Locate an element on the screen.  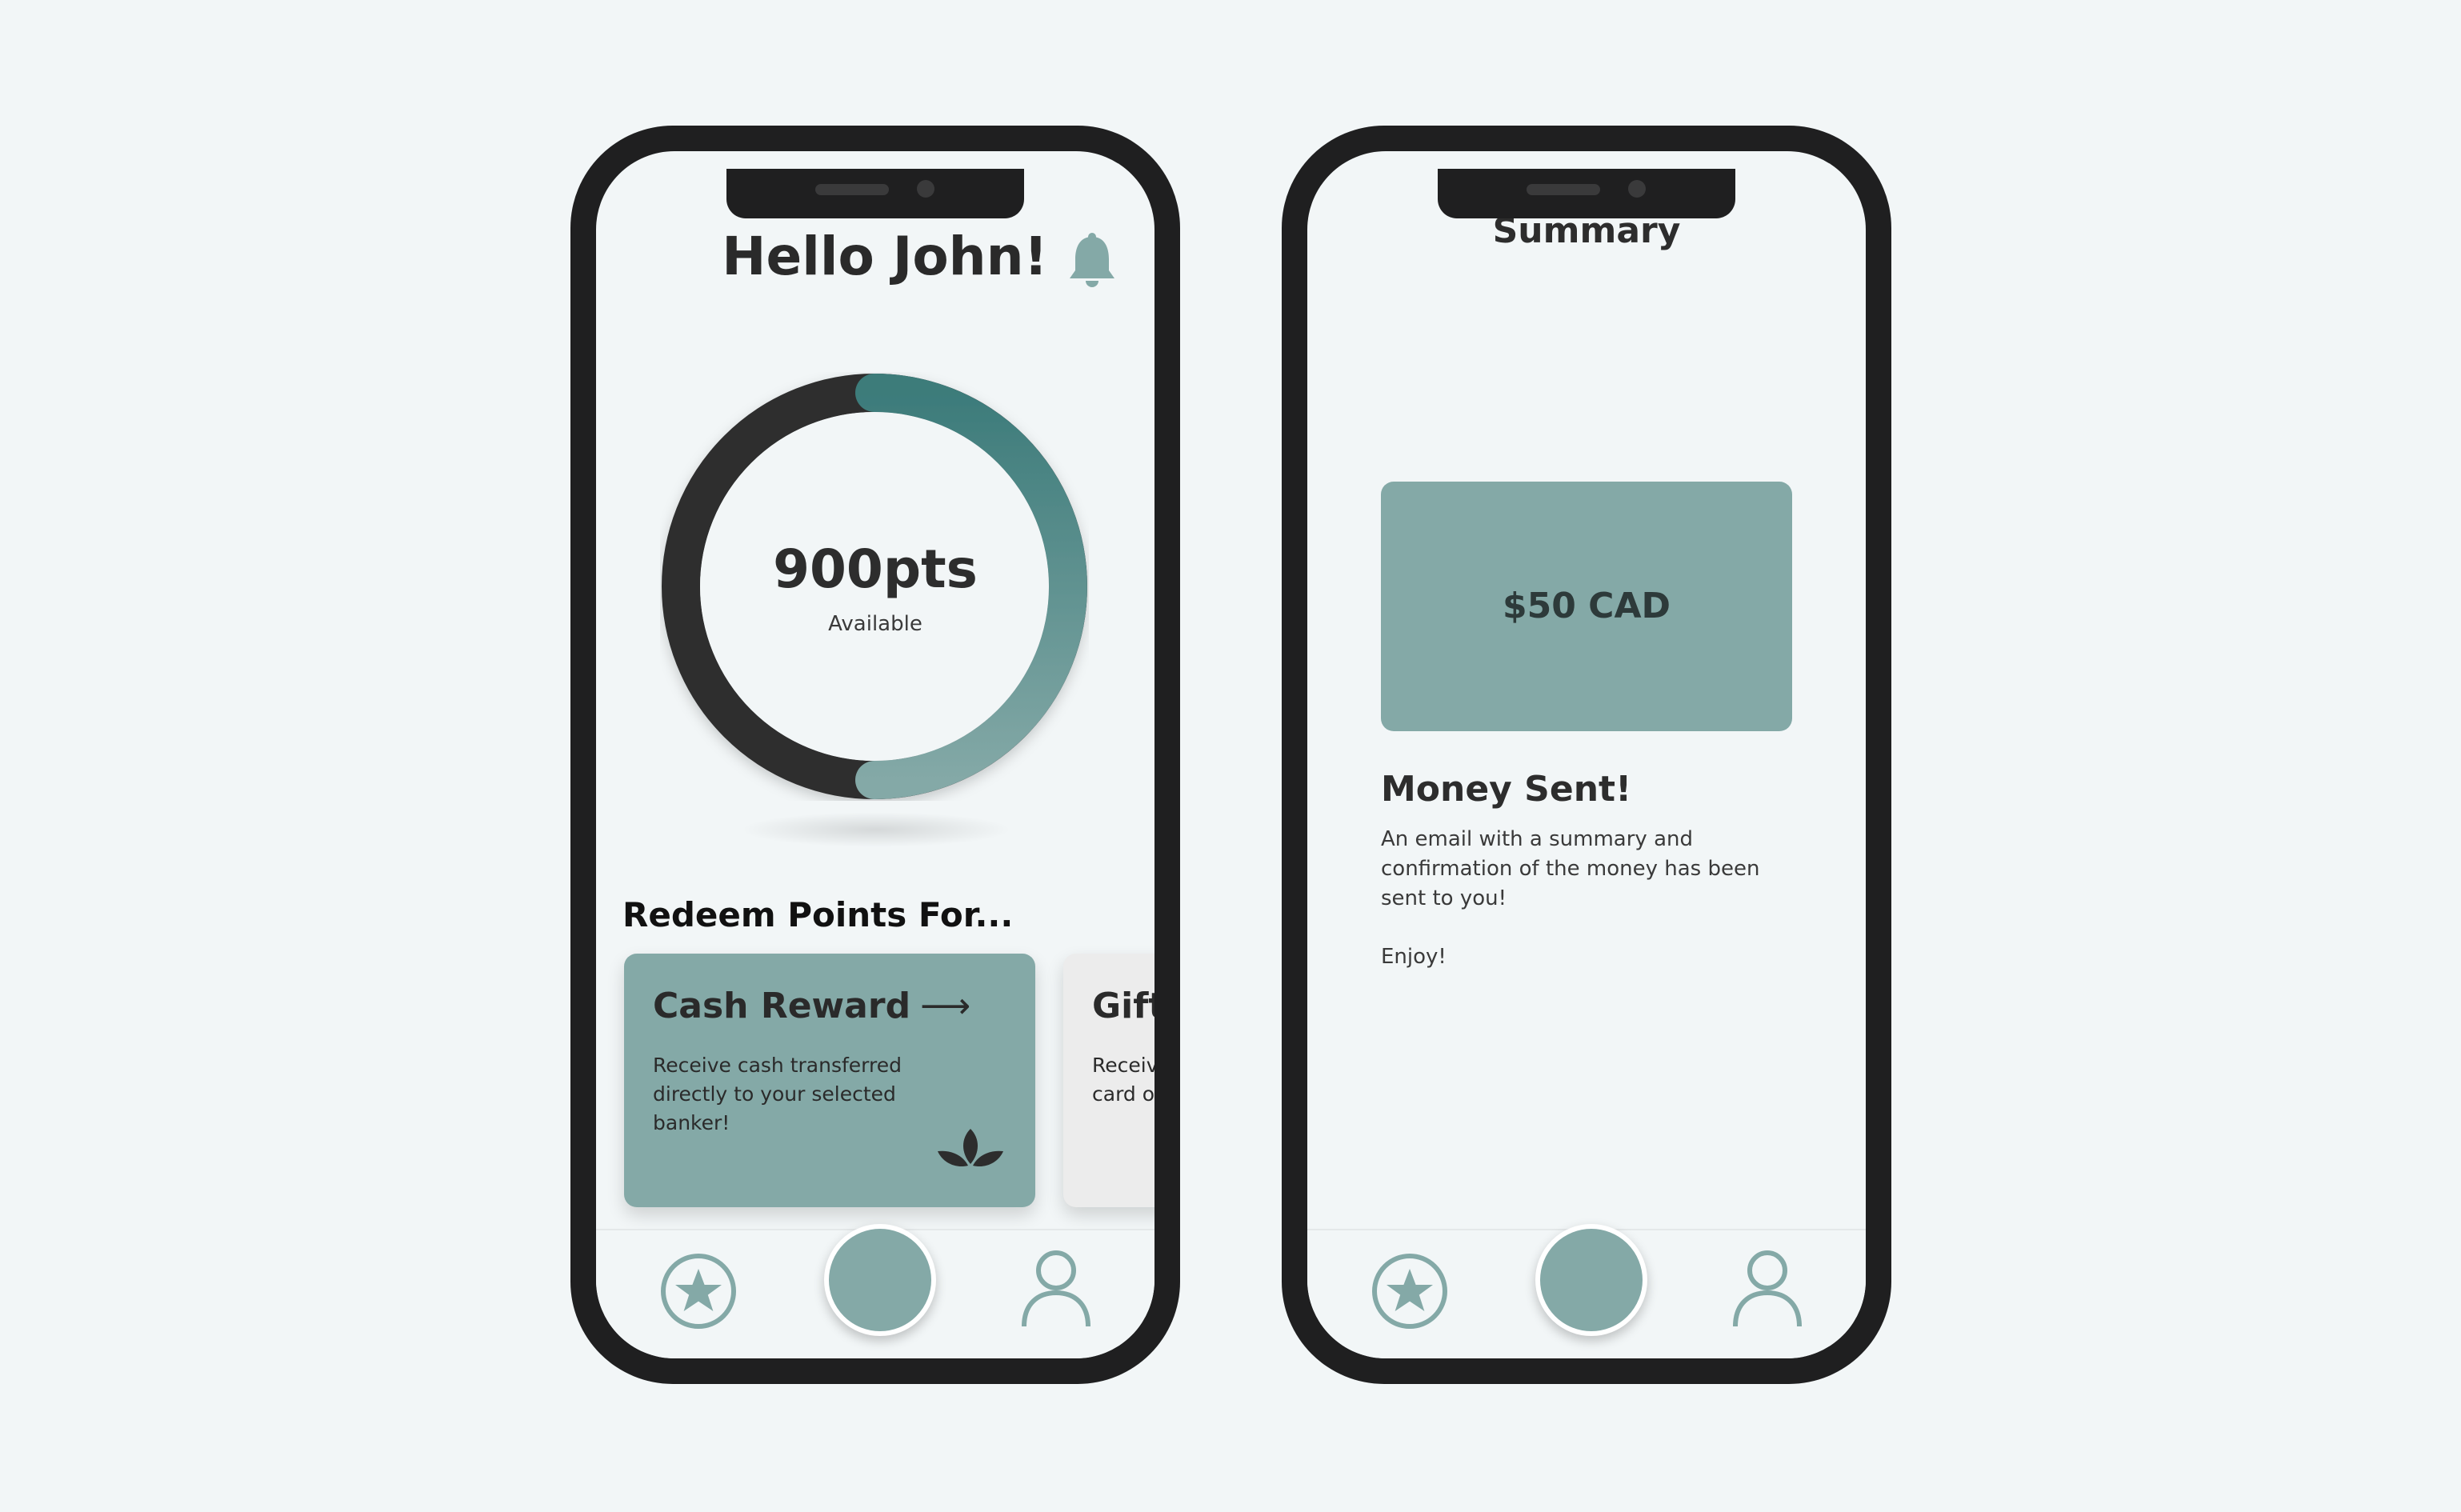
points-caption: Available is located at coordinates (875, 624).